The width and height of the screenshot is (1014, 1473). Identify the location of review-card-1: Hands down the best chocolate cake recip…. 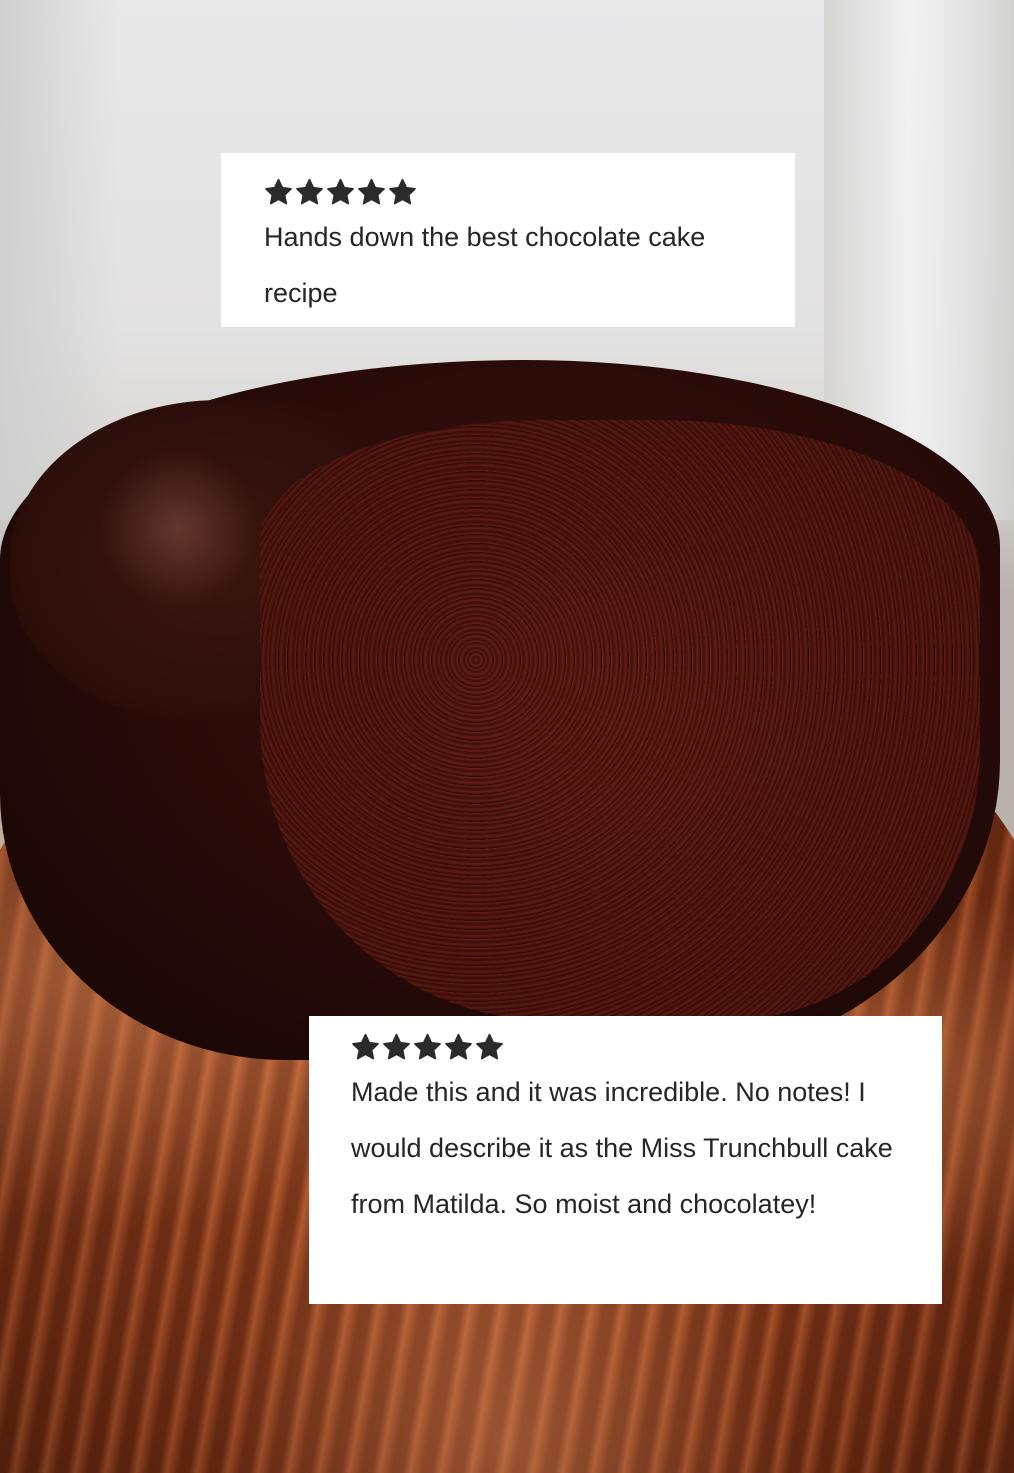
(508, 240).